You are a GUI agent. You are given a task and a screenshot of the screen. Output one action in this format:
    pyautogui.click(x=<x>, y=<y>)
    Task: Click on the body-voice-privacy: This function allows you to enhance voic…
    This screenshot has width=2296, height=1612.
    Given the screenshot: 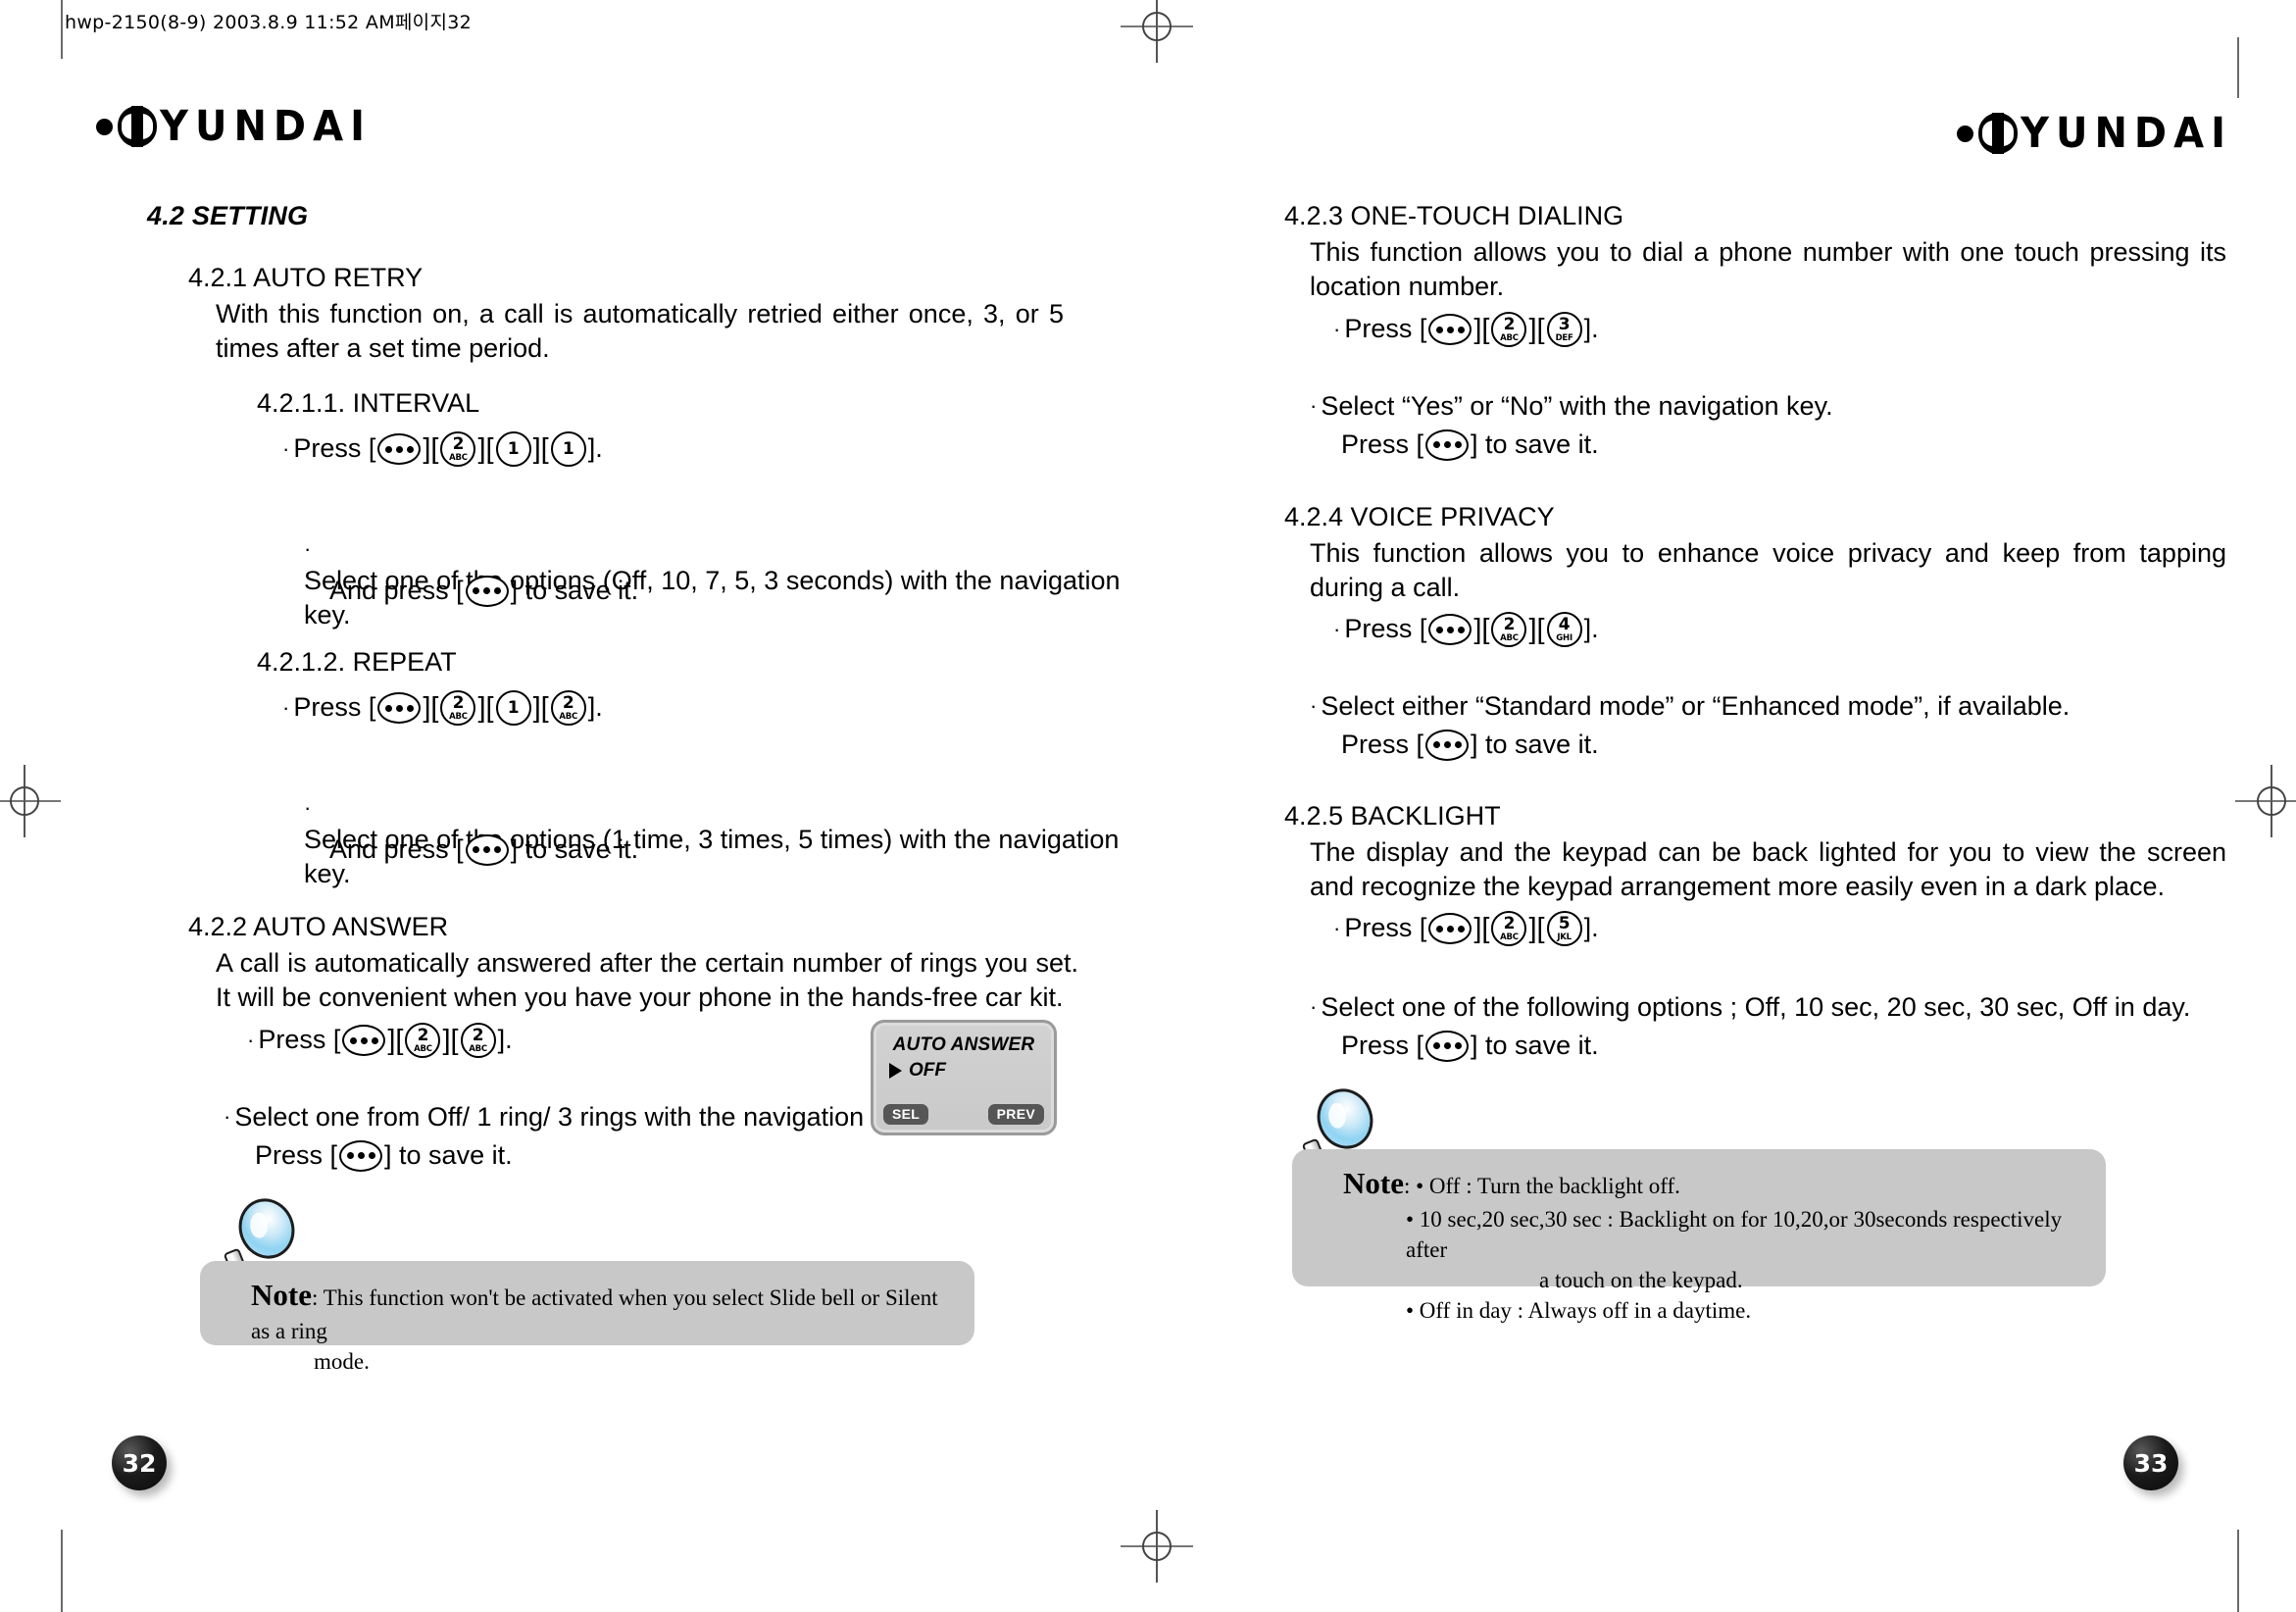 What is the action you would take?
    pyautogui.click(x=1768, y=570)
    